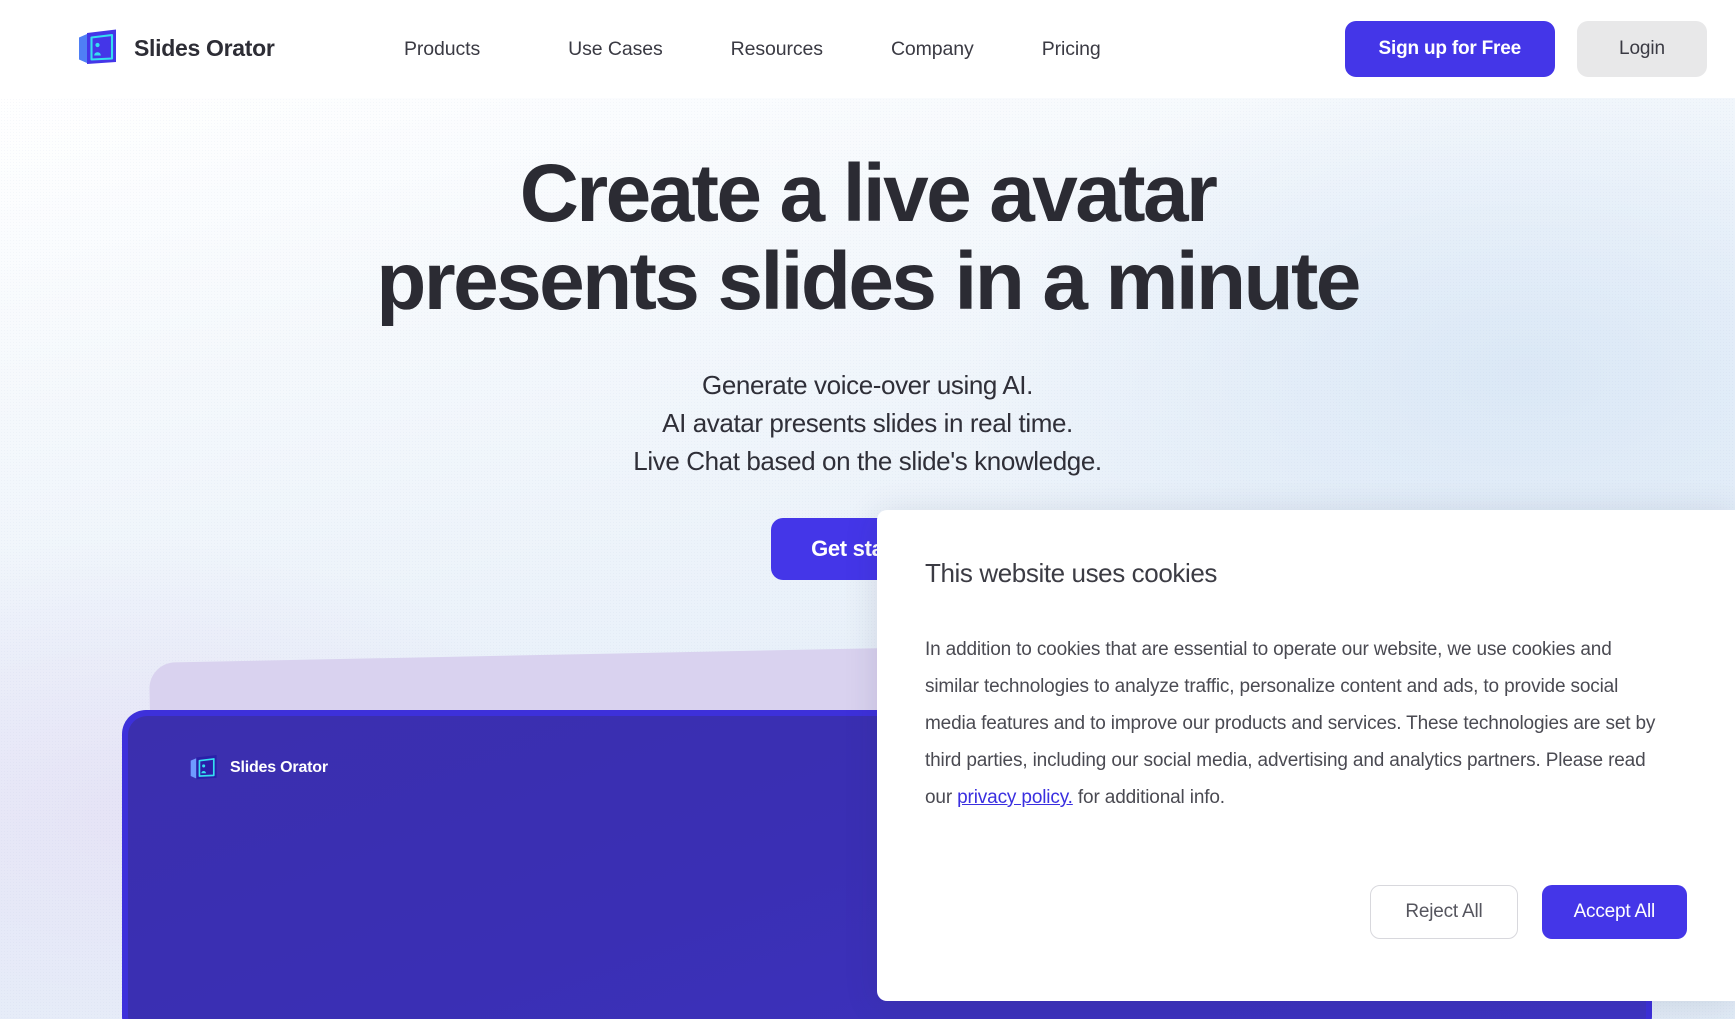 This screenshot has height=1019, width=1735. Describe the element at coordinates (1148, 797) in the screenshot. I see `cookie-body-text-part-2: for additional info.` at that location.